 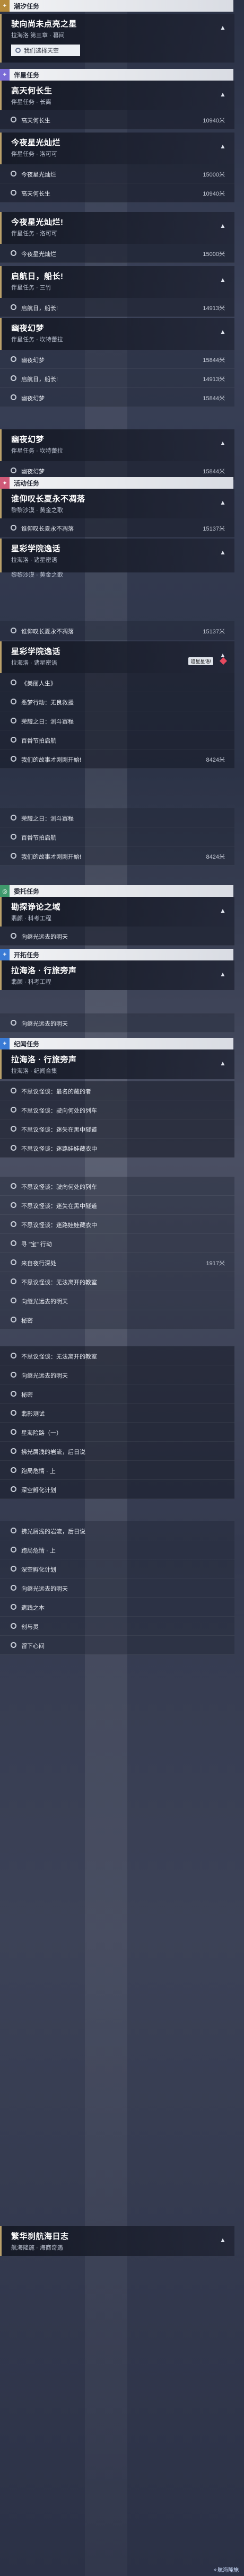 I want to click on quest-card-c6: 幽夜幻梦 伴星任务 · 坎特蕾拉 ▲, so click(x=117, y=445).